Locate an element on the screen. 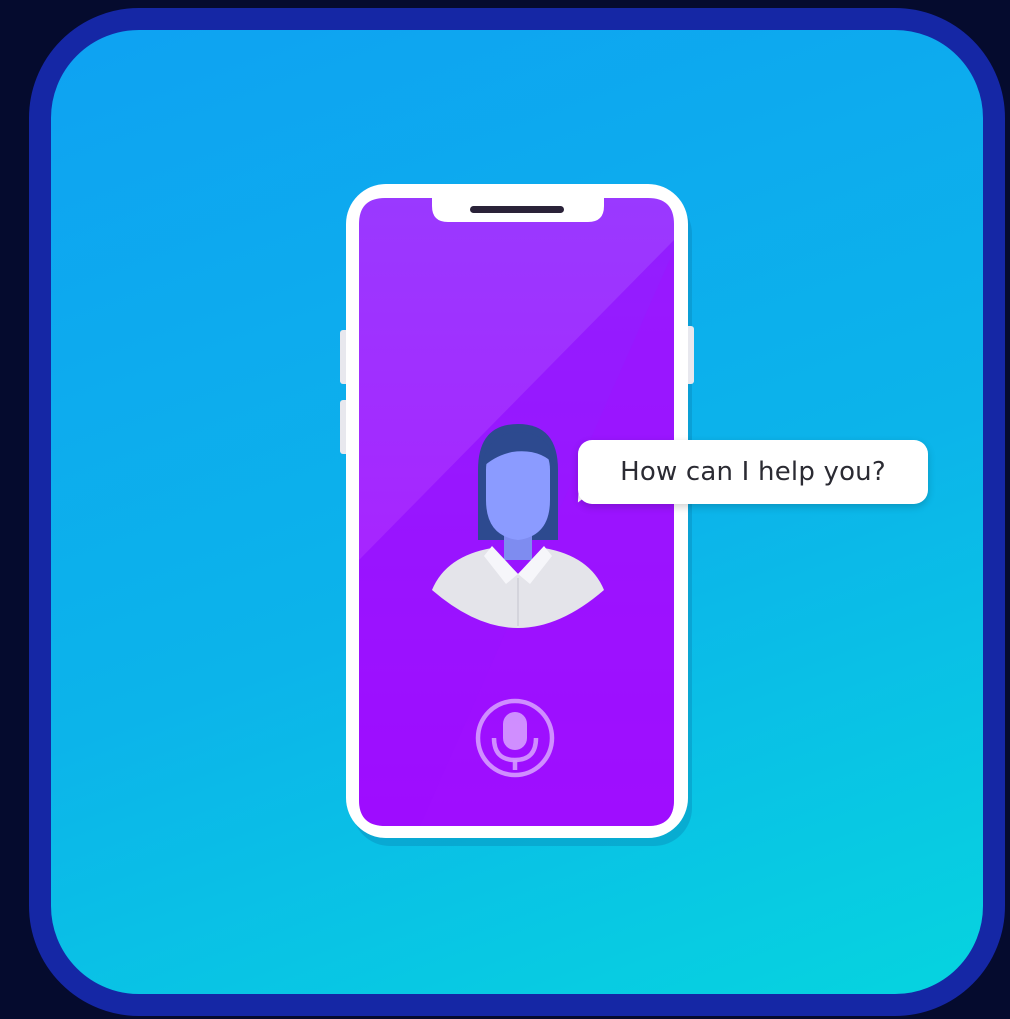  speech-bubble: How can I help you? is located at coordinates (753, 472).